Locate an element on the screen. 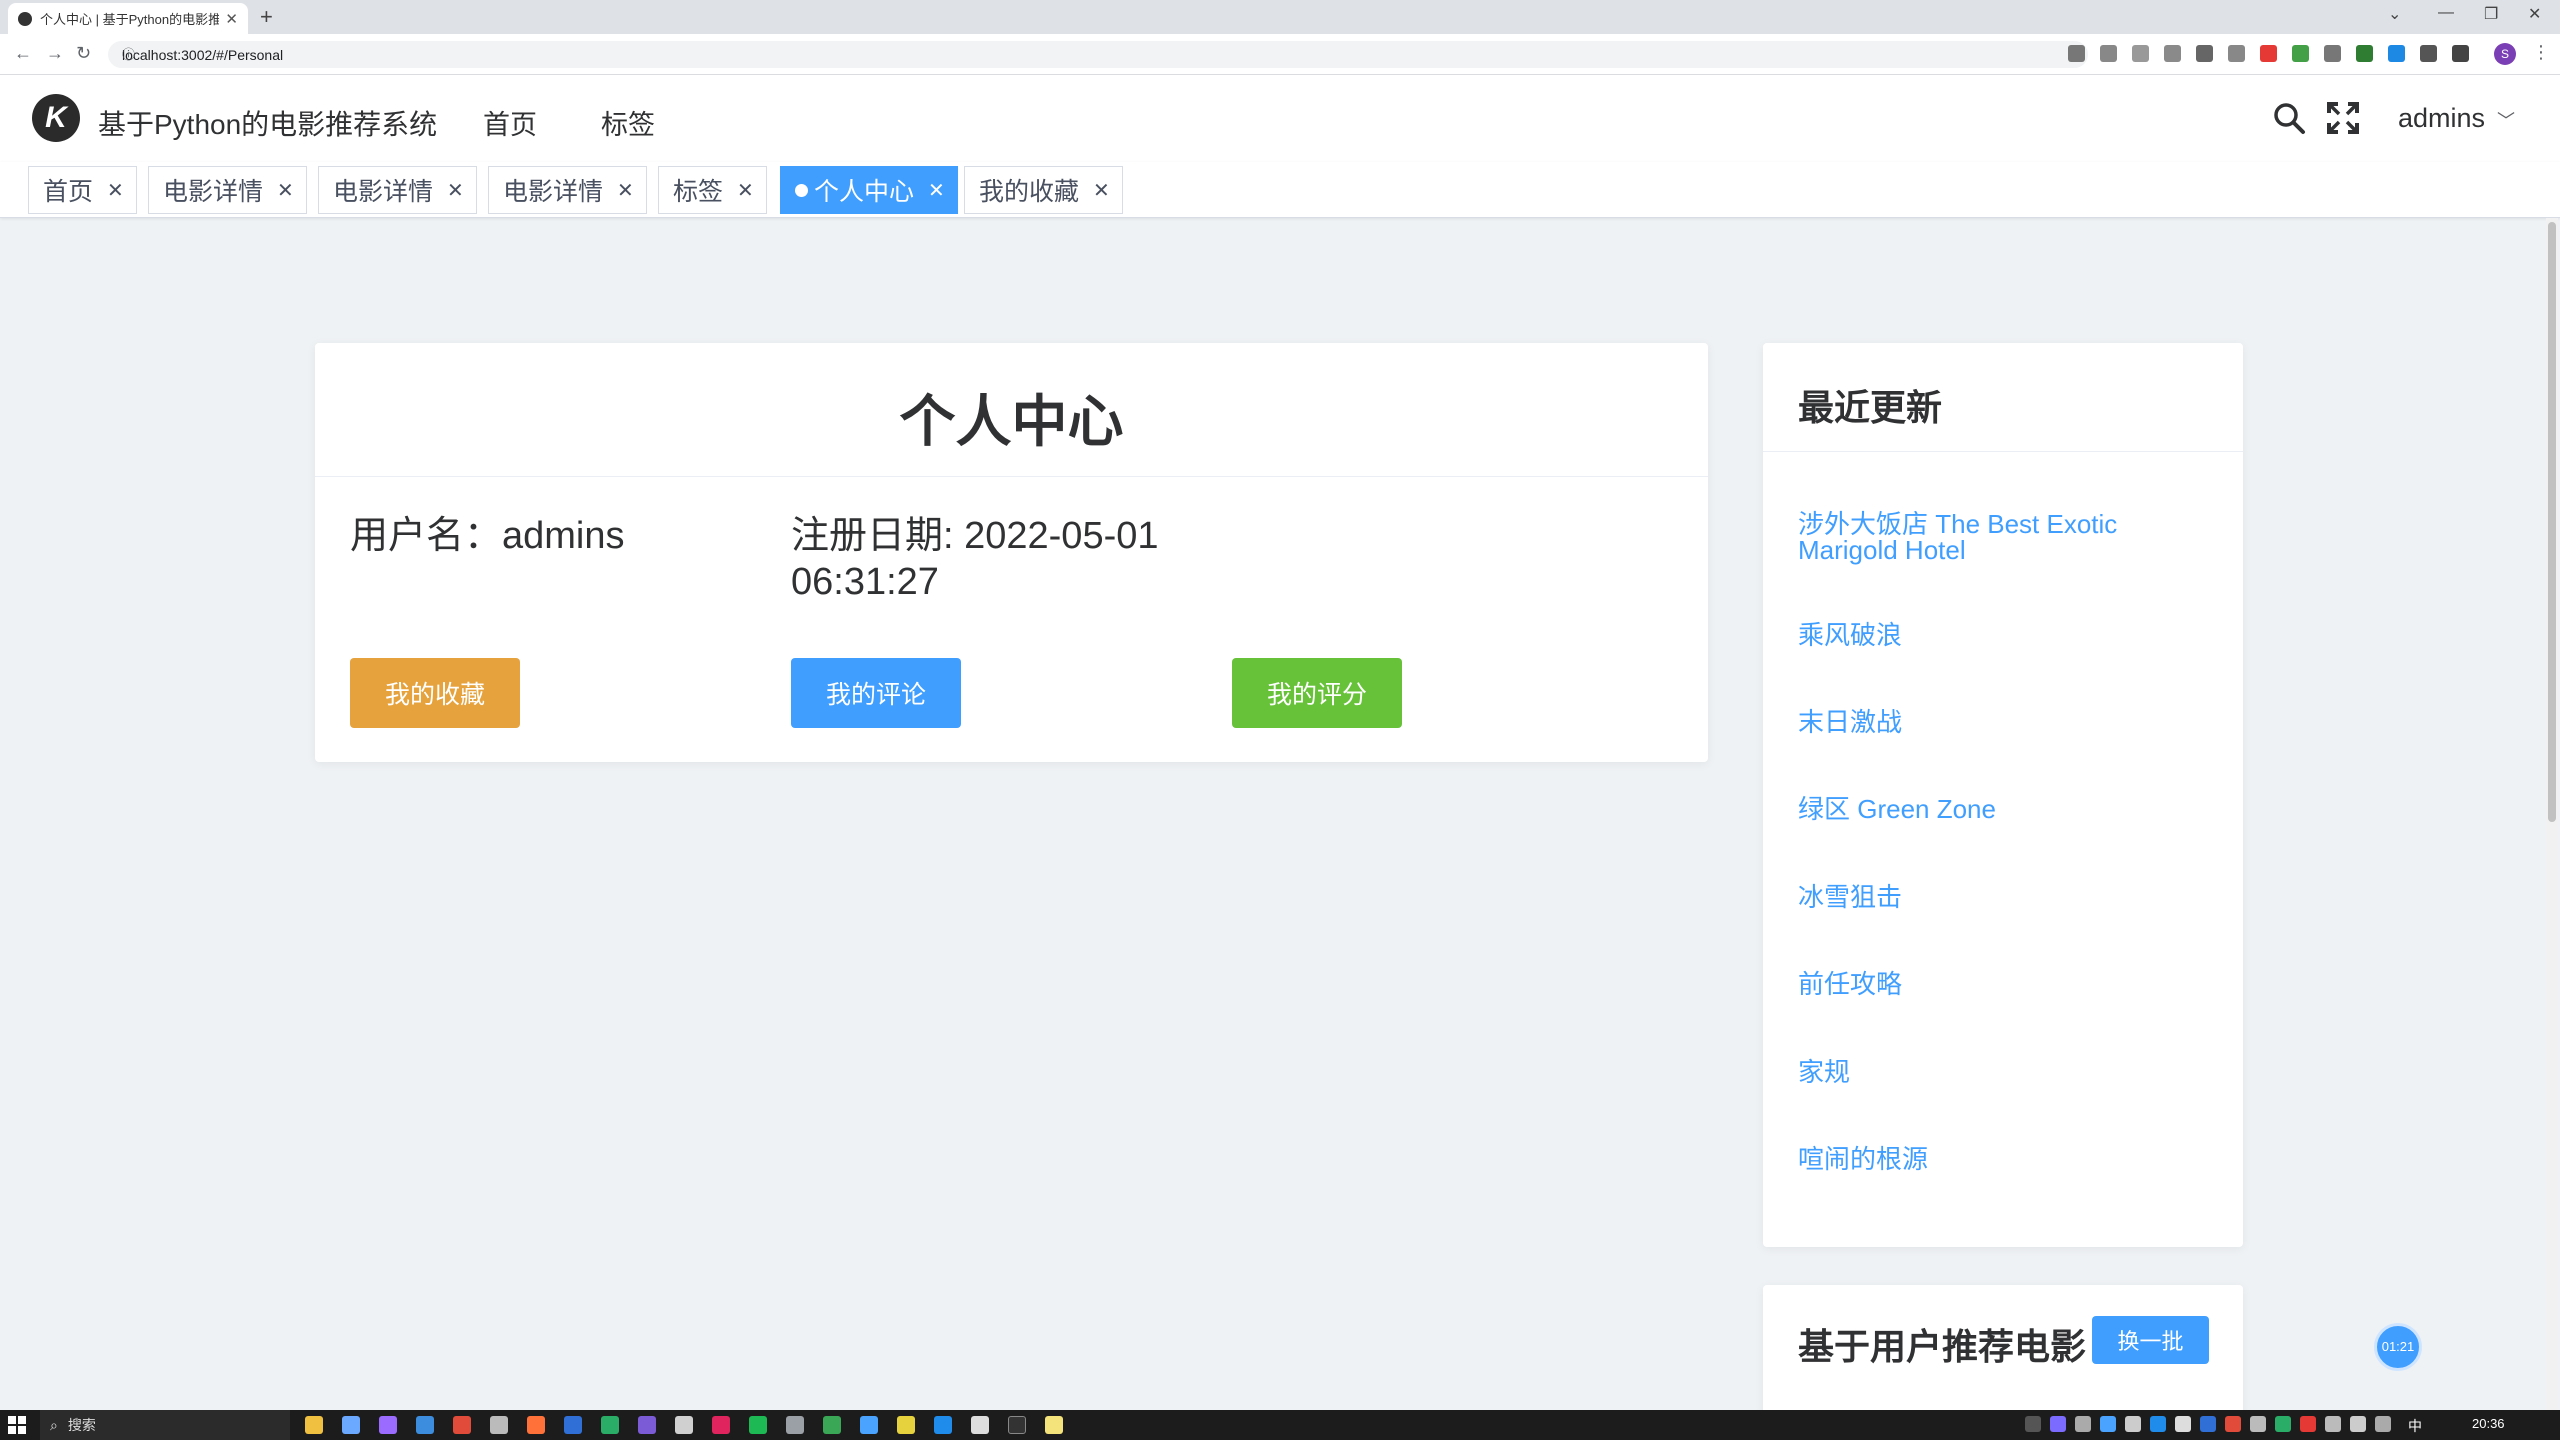  new-tab-button: + is located at coordinates (266, 17).